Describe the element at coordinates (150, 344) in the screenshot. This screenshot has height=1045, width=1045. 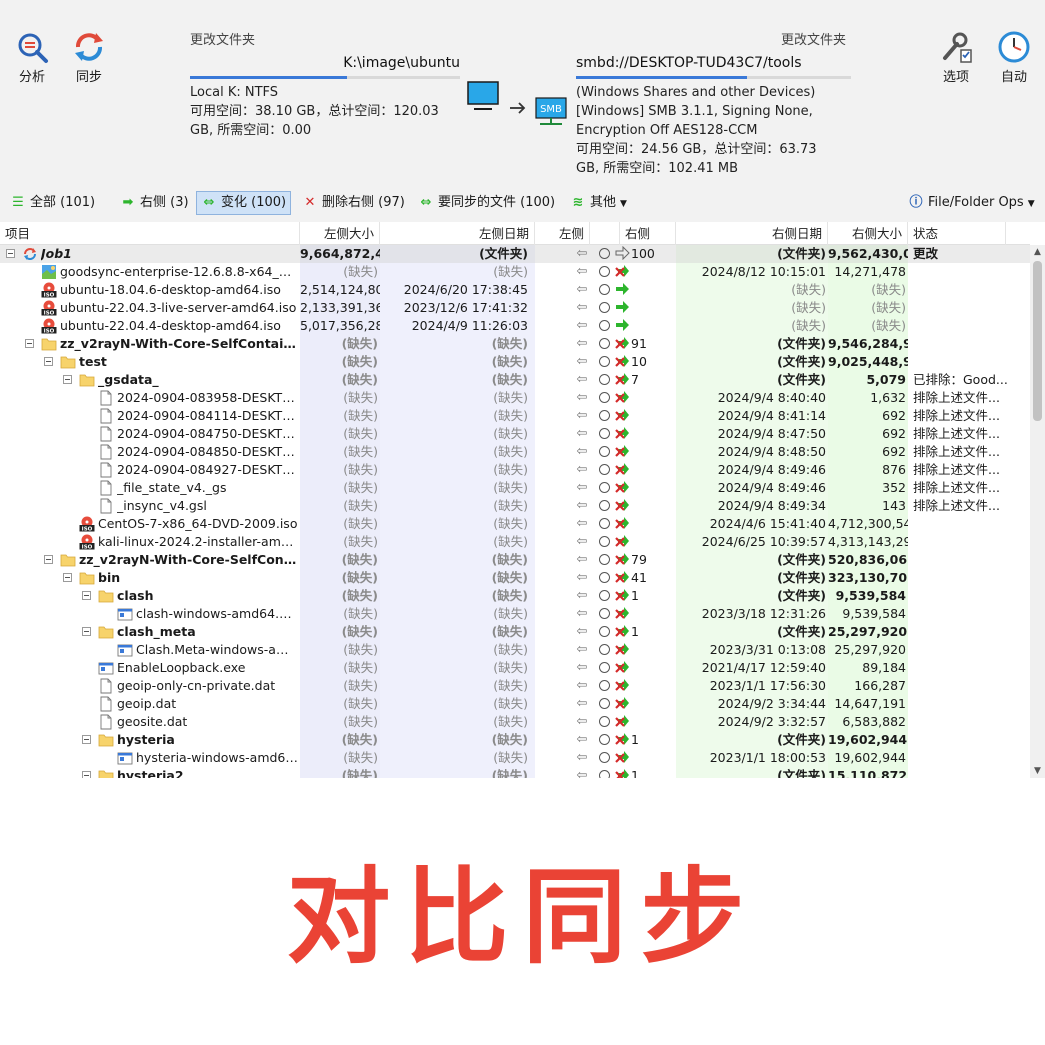
I see `item-name-cell: zz_v2rayN-With-Core-SelfContained` at that location.